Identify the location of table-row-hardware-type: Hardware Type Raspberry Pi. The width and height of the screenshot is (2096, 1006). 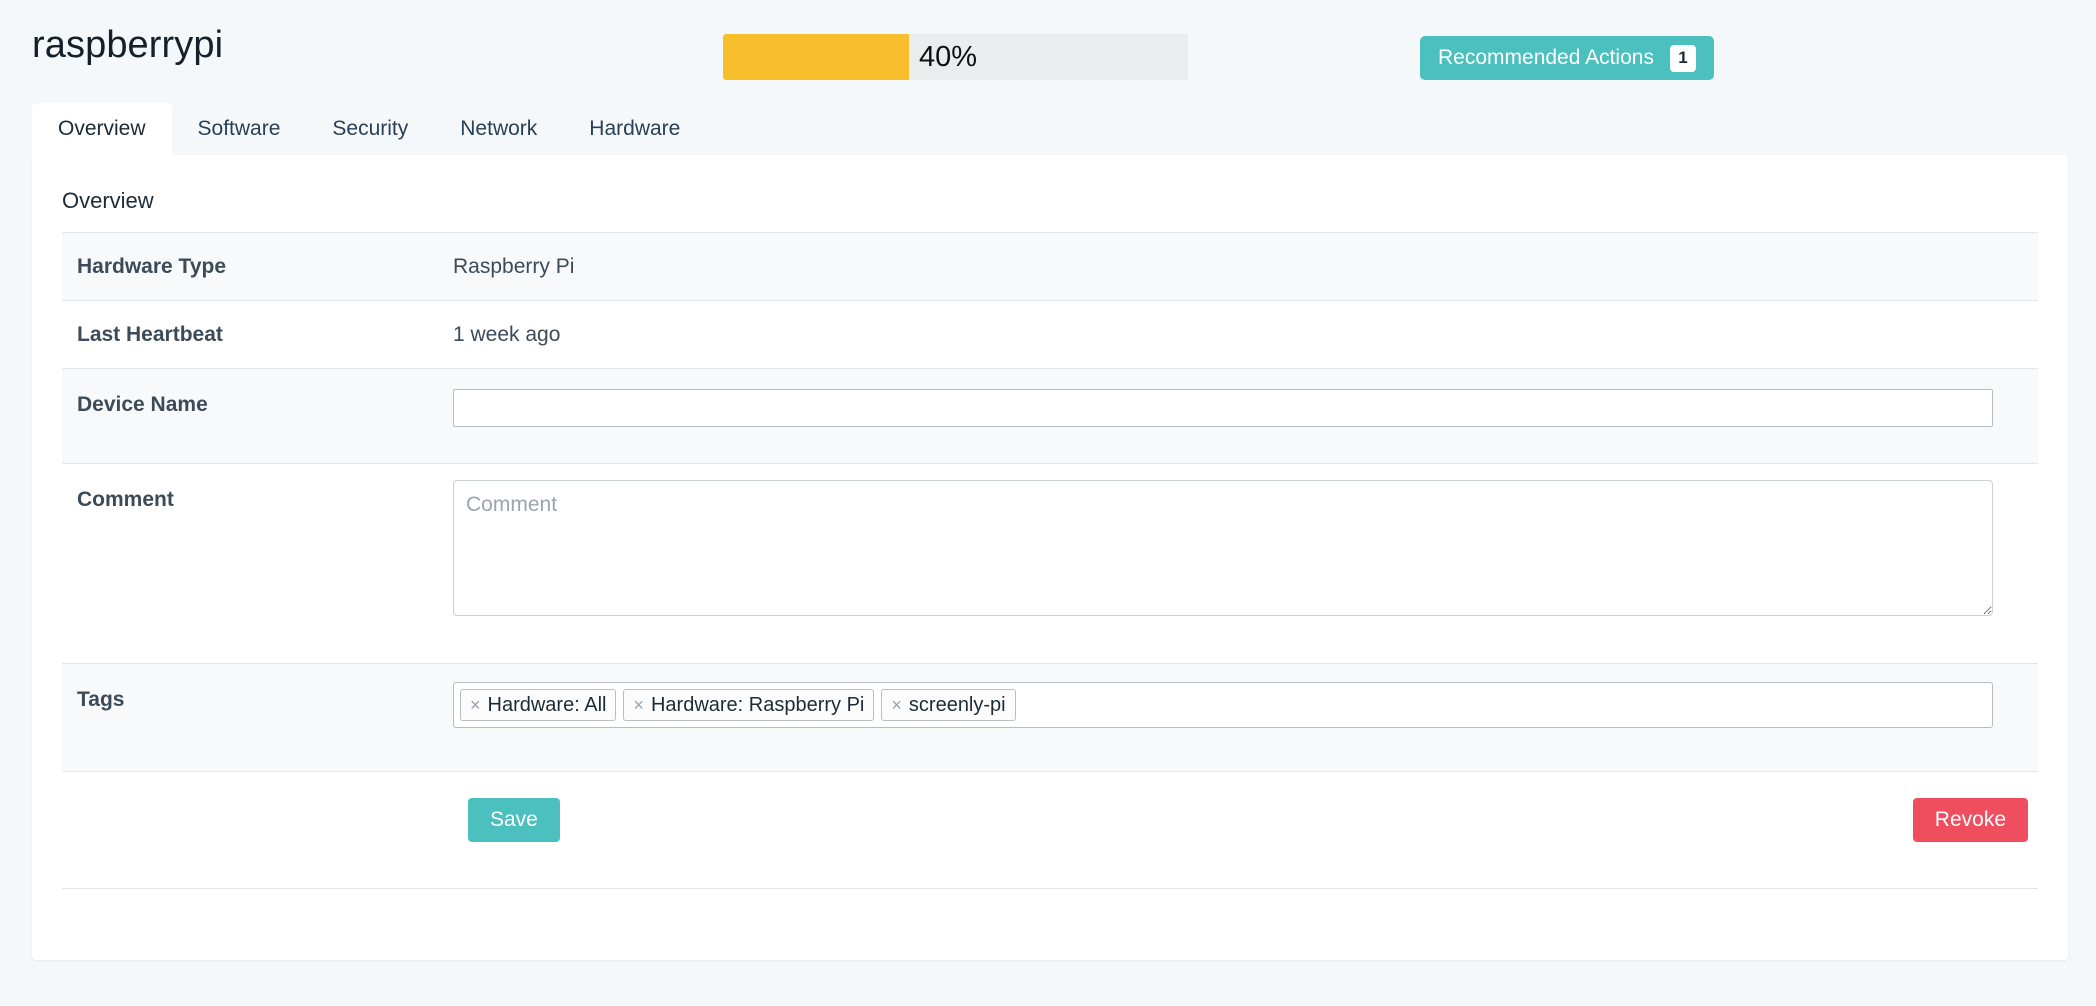
(1050, 266).